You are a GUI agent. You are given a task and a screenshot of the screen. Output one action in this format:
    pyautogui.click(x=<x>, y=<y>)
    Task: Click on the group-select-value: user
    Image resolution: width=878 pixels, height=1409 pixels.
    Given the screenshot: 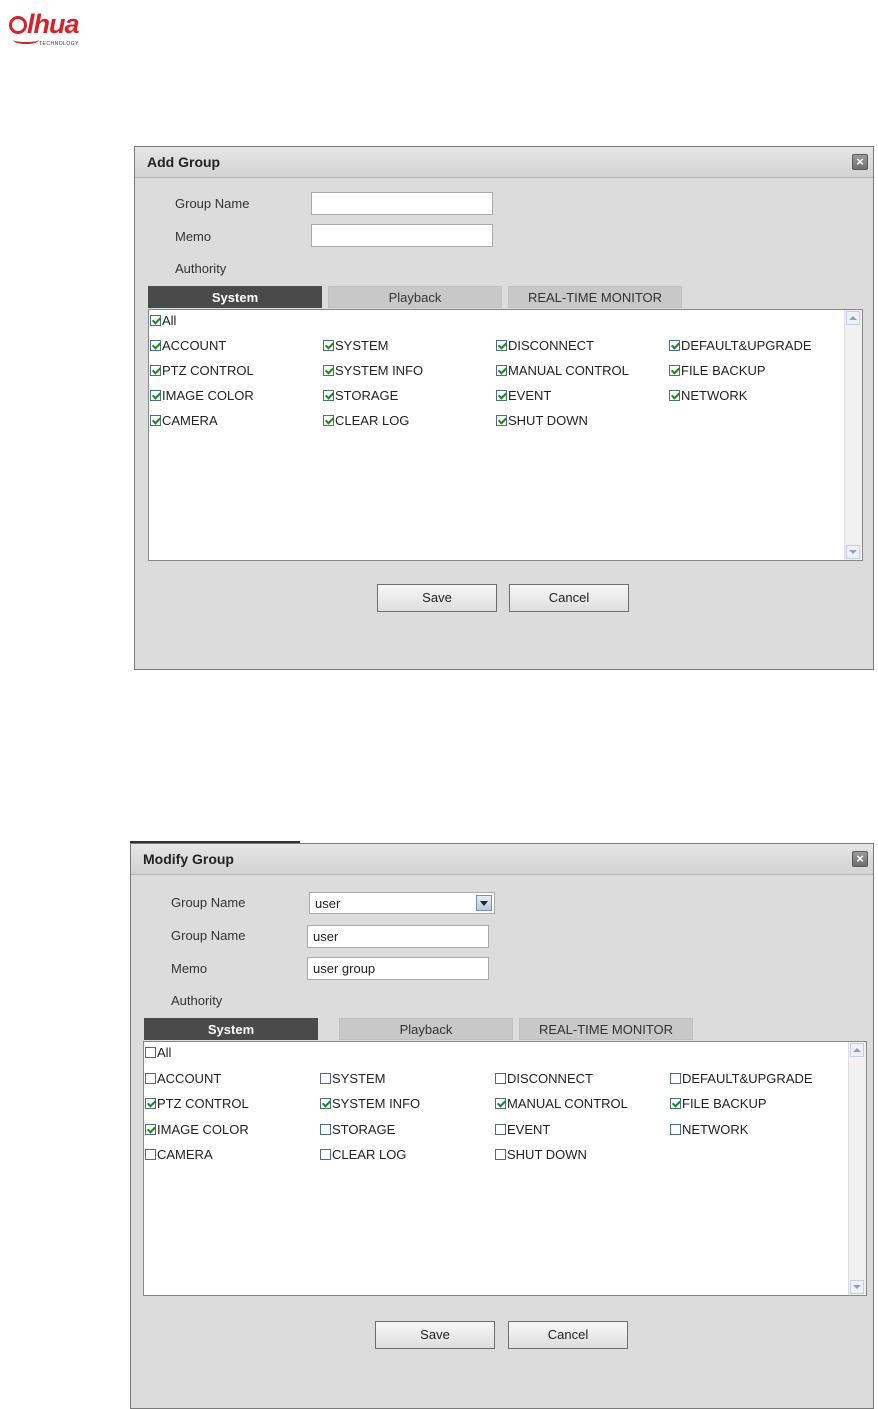 What is the action you would take?
    pyautogui.click(x=328, y=903)
    